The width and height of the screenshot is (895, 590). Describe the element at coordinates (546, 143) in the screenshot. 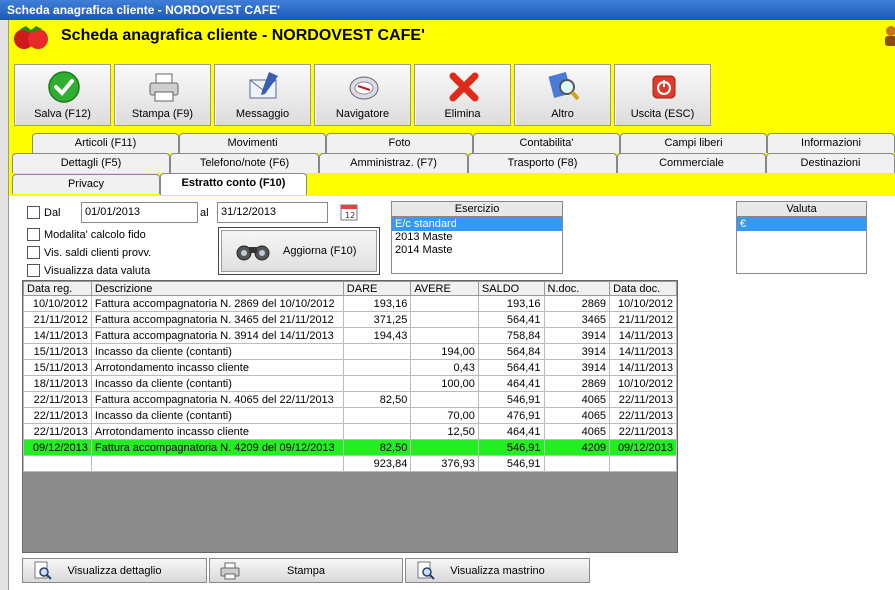

I see `tab-contabilita: Contabilita'` at that location.